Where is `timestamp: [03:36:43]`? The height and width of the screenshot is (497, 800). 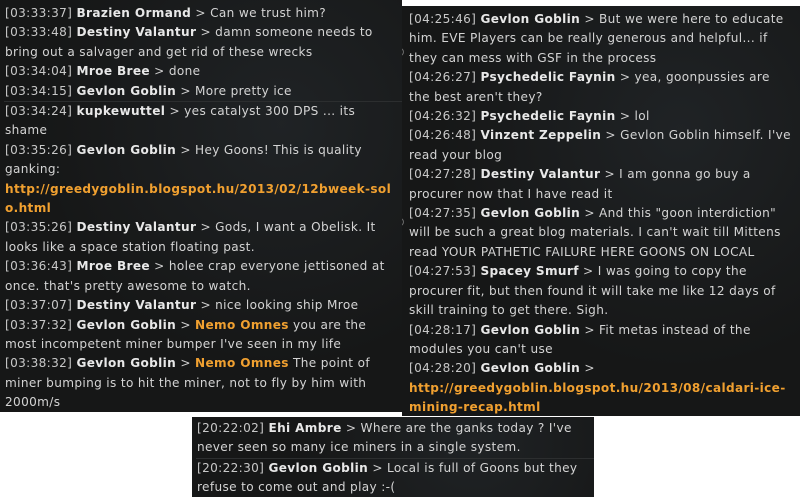
timestamp: [03:36:43] is located at coordinates (39, 266).